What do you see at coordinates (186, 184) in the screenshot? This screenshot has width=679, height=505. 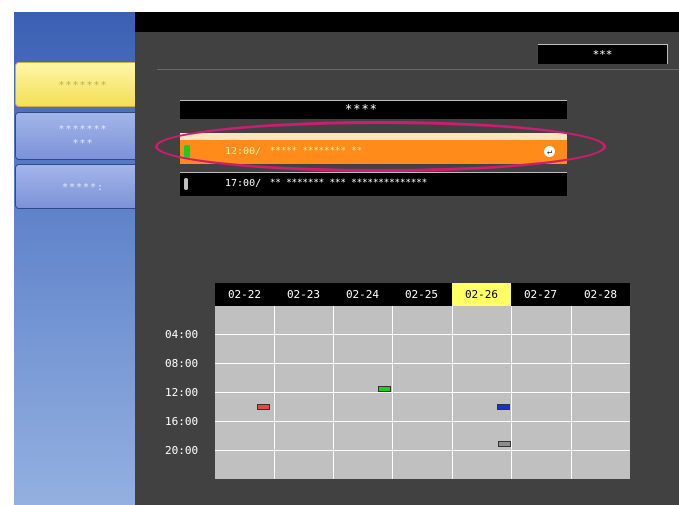 I see `event-color-marker` at bounding box center [186, 184].